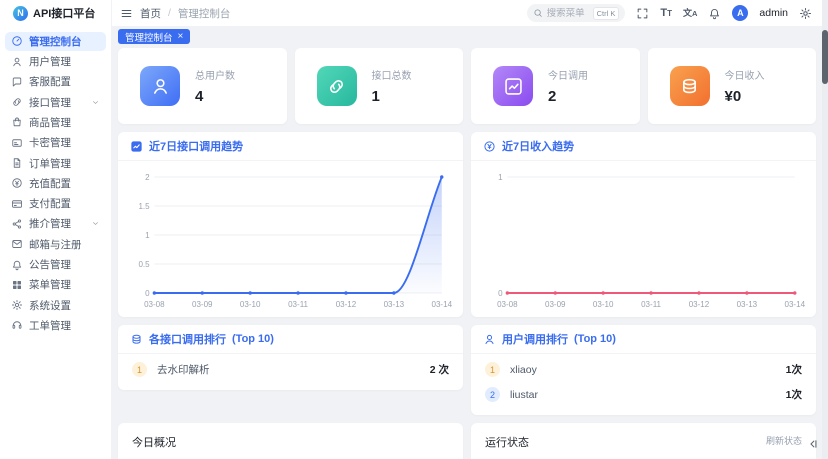  I want to click on stat-label: 总用户数, so click(215, 76).